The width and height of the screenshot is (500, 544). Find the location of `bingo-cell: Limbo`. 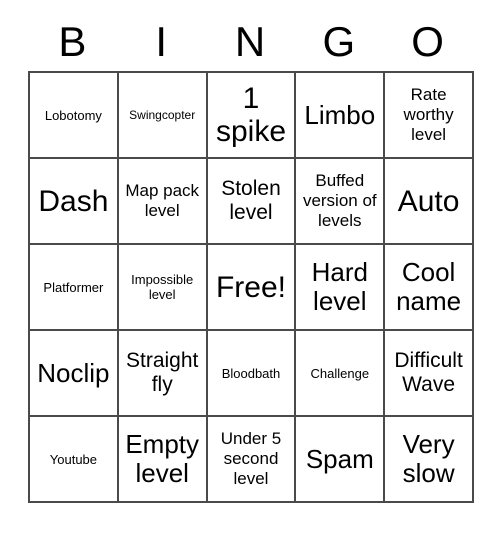

bingo-cell: Limbo is located at coordinates (341, 116).